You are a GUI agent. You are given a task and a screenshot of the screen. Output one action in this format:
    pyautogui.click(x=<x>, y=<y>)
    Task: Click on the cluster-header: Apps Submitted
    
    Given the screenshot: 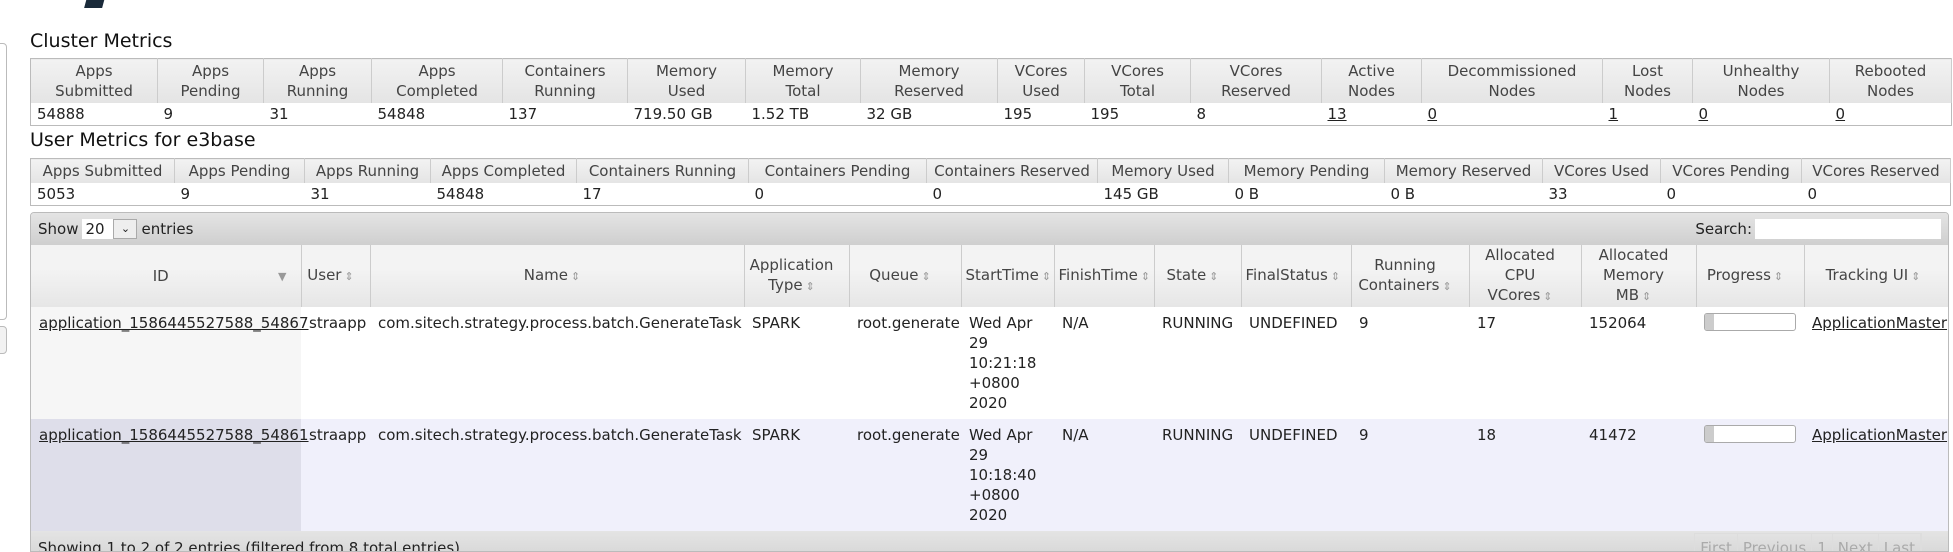 What is the action you would take?
    pyautogui.click(x=94, y=80)
    